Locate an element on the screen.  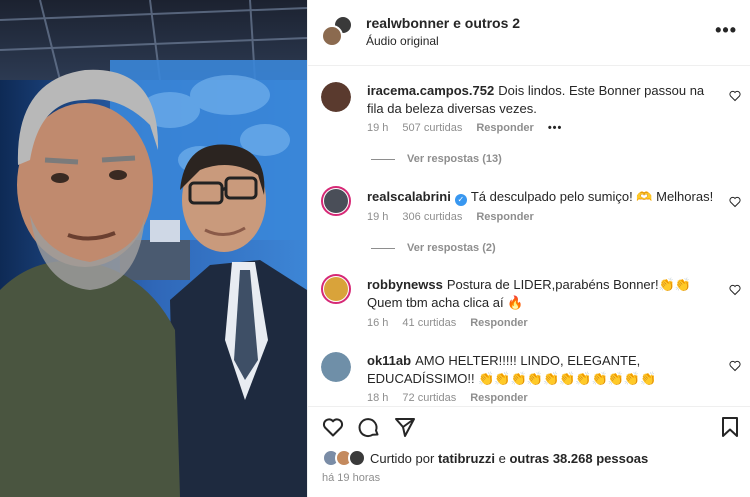
comment-meta: 19 h 507 curtidas Responder ••• is located at coordinates (471, 128).